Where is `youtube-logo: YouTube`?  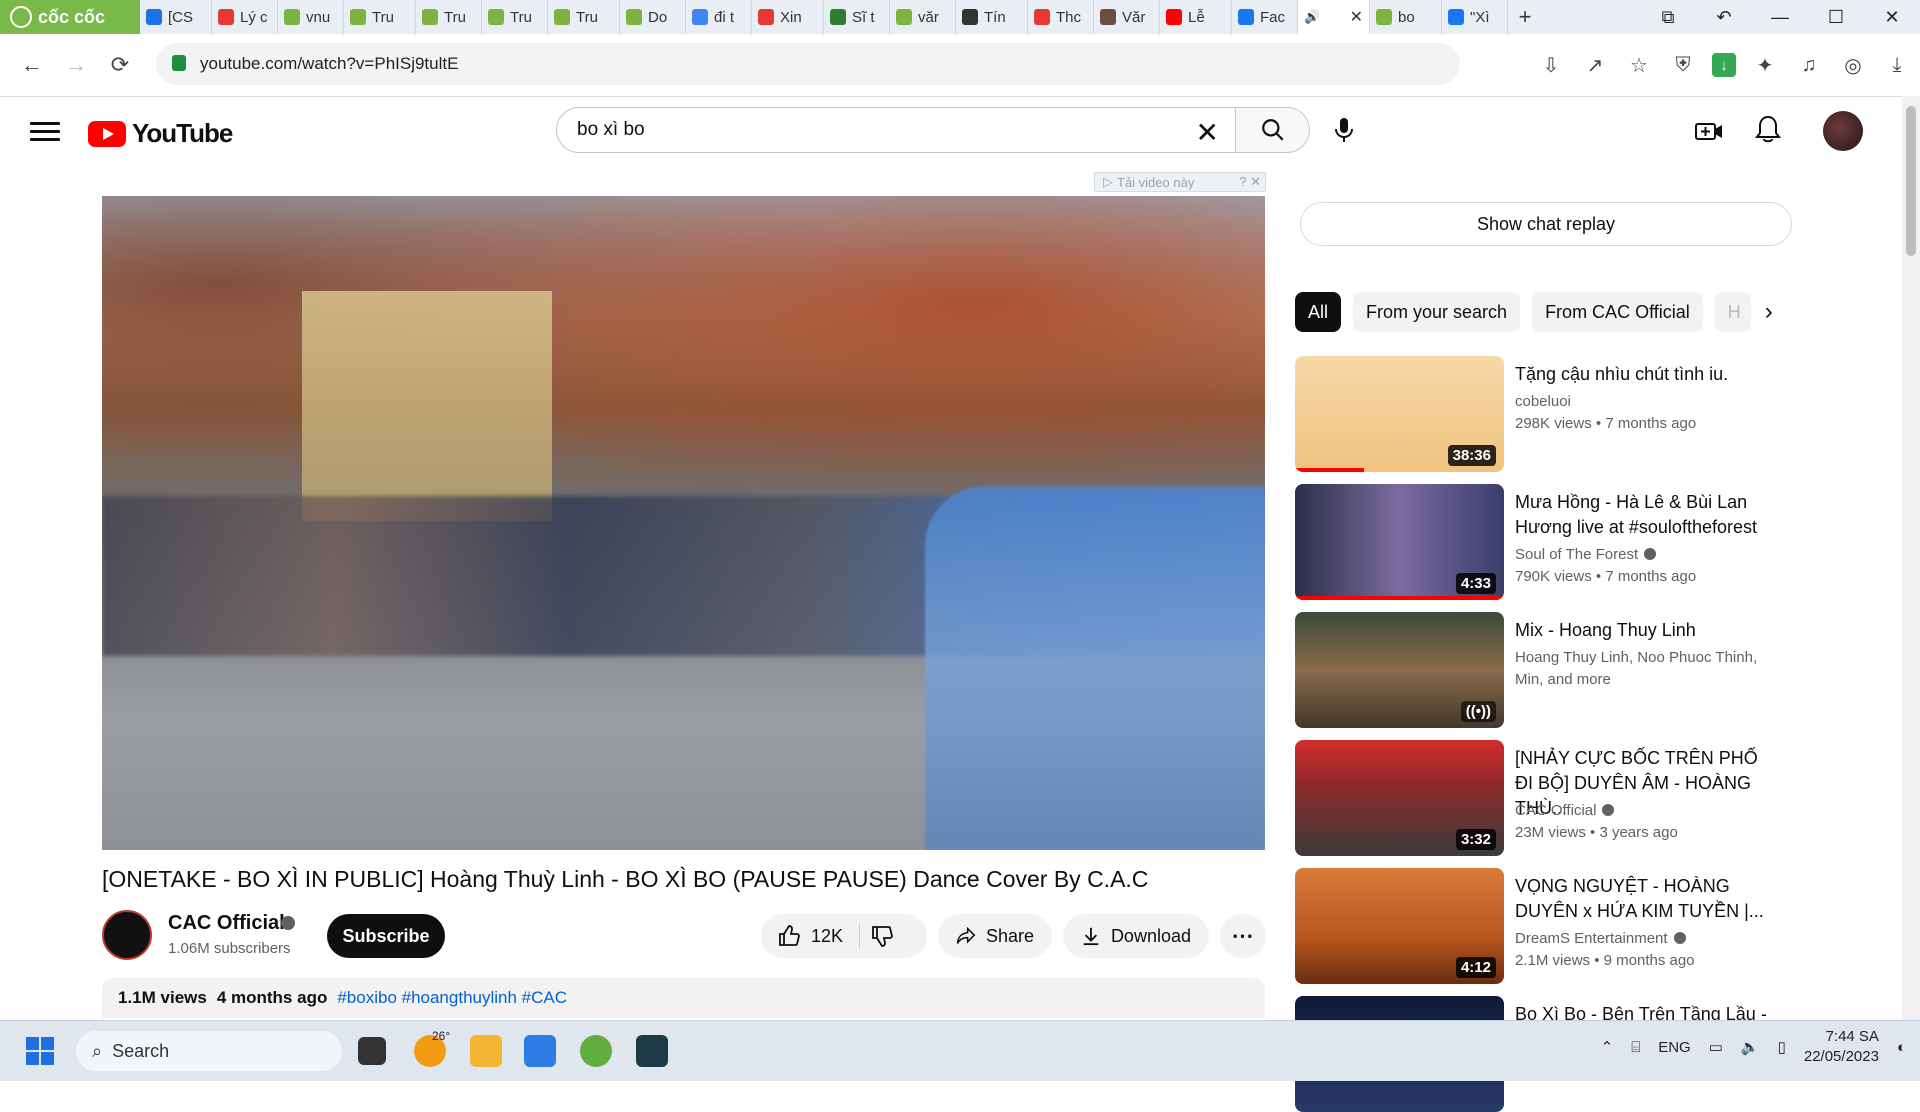
youtube-logo: YouTube is located at coordinates (160, 133).